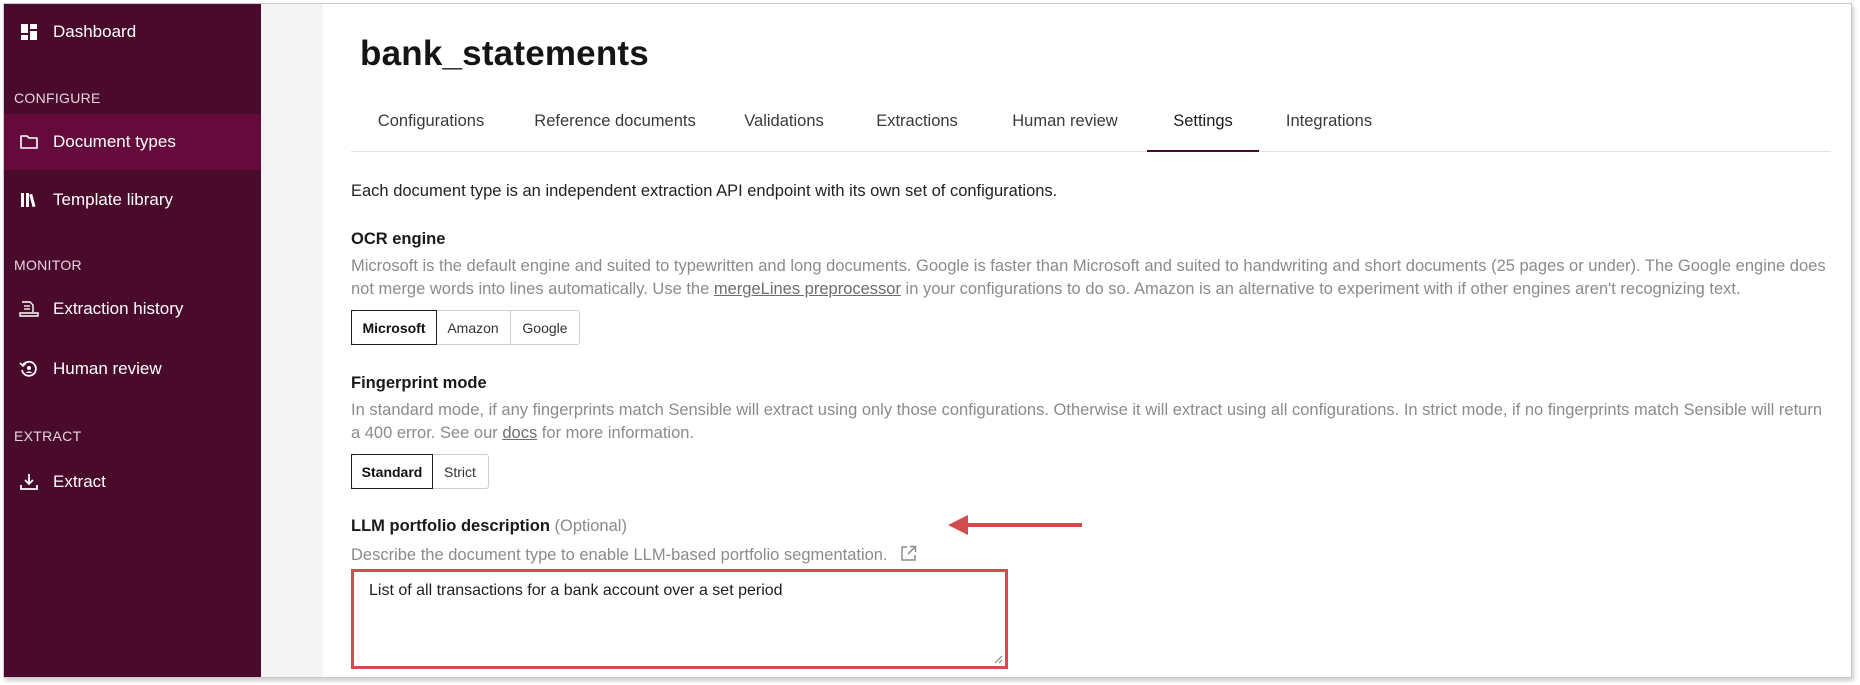 This screenshot has height=685, width=1860. Describe the element at coordinates (460, 471) in the screenshot. I see `fingerprint-option-strict: Strict` at that location.